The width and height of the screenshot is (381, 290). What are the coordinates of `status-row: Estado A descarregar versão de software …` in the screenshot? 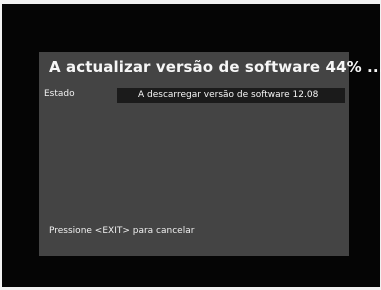 It's located at (194, 96).